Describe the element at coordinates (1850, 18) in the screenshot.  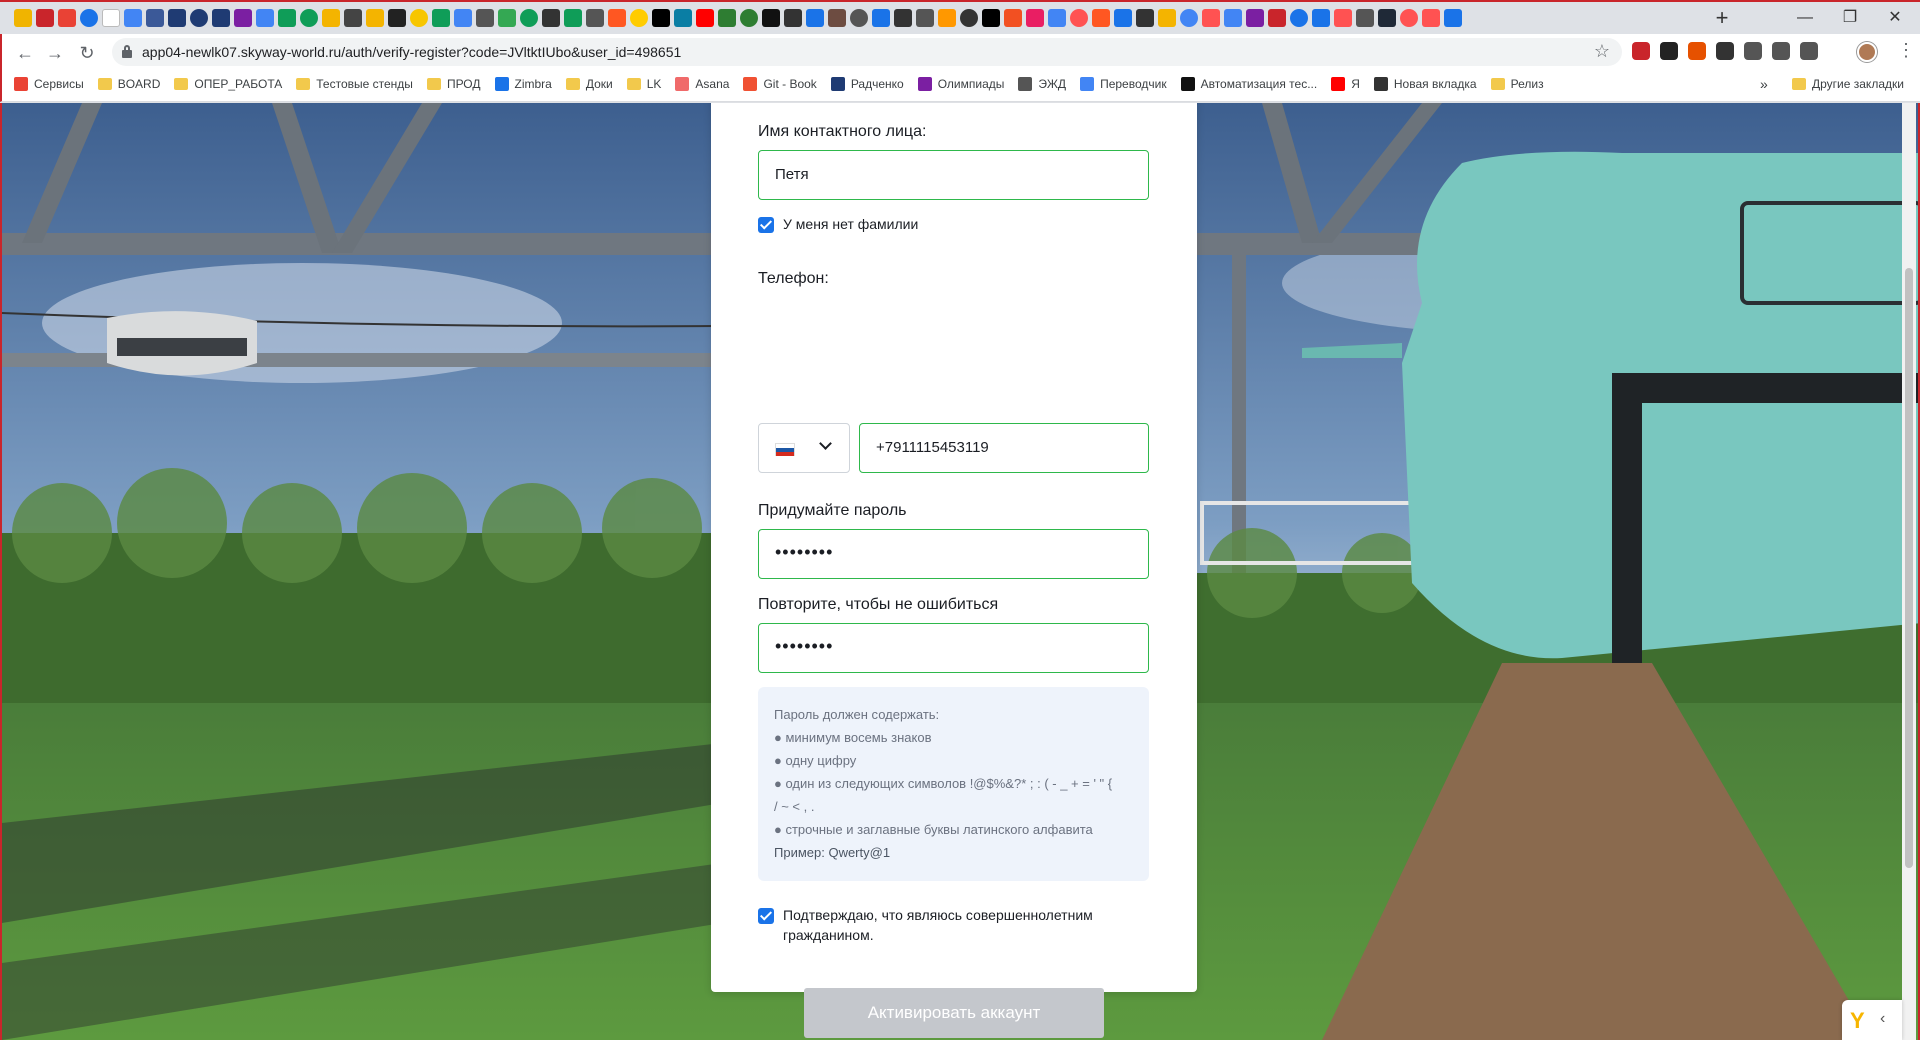
I see `restore-button: ❐` at that location.